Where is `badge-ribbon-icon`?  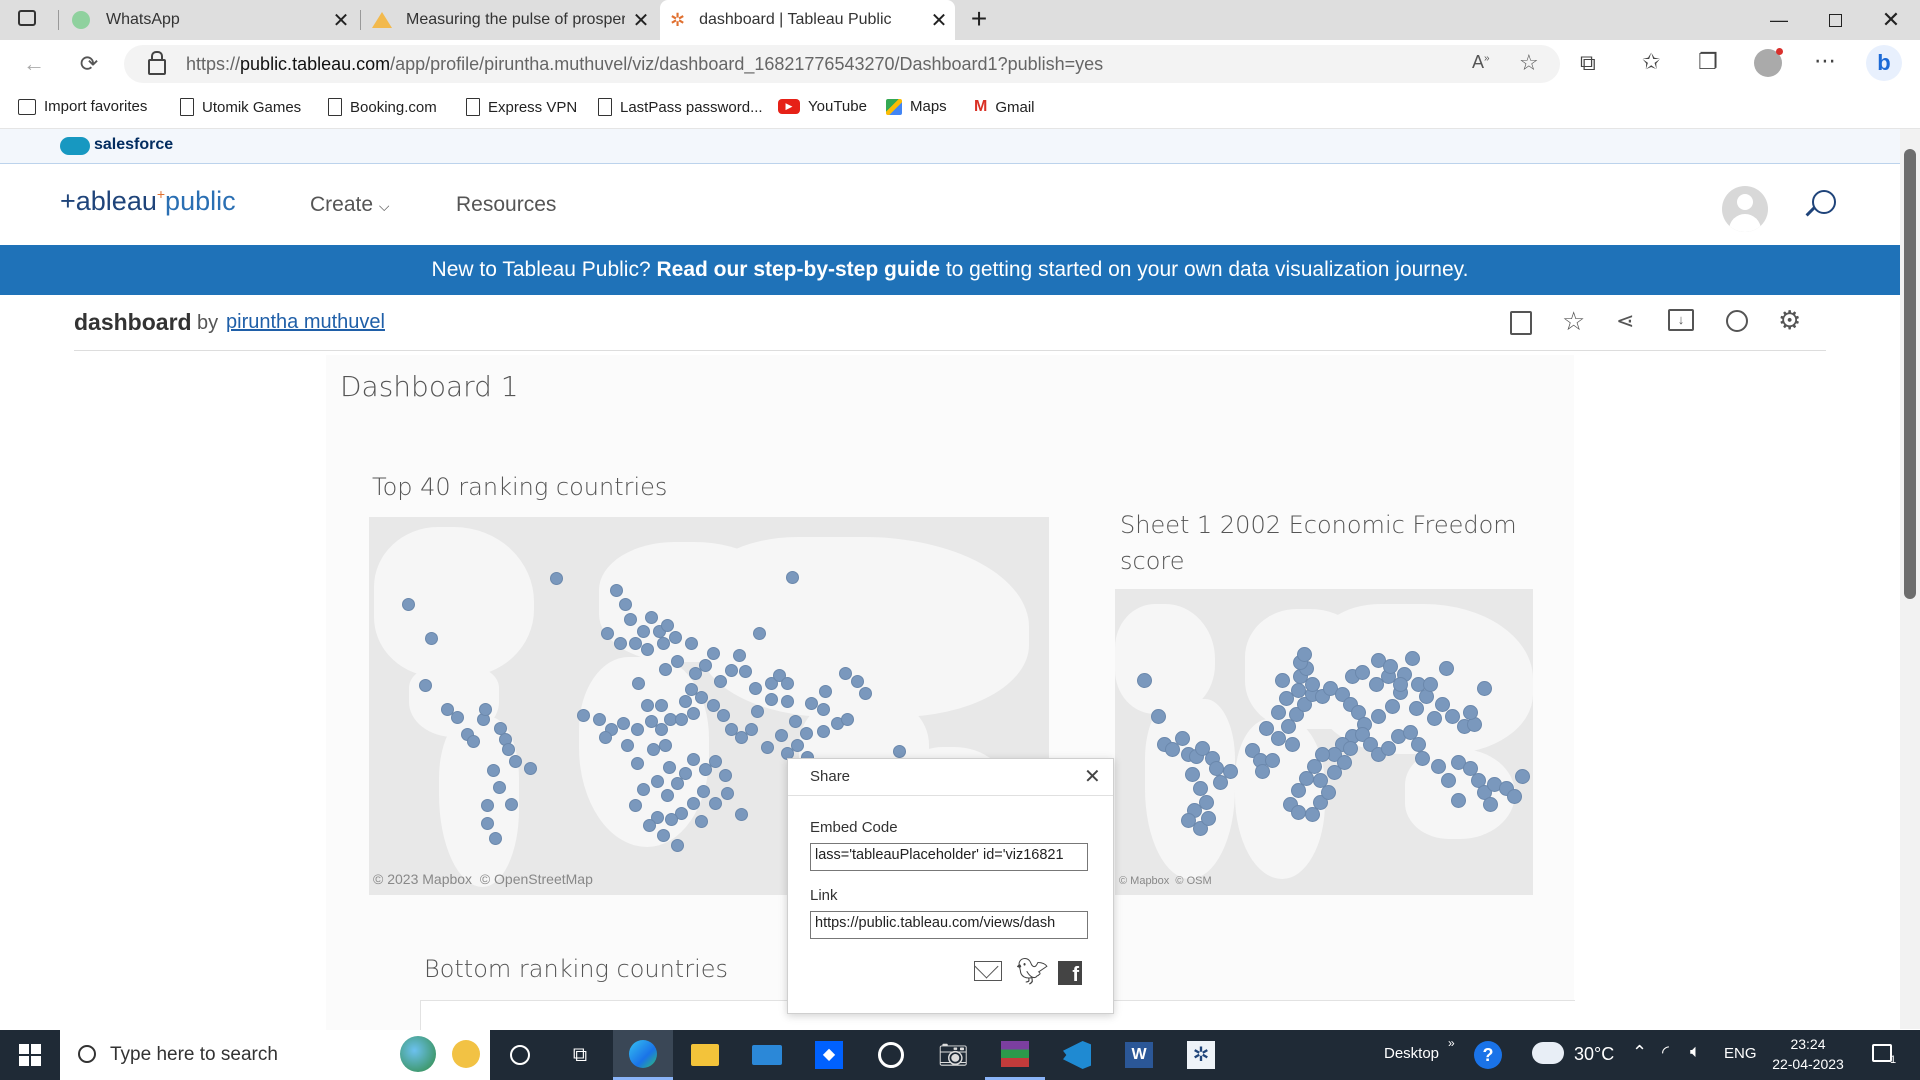
badge-ribbon-icon is located at coordinates (1737, 321).